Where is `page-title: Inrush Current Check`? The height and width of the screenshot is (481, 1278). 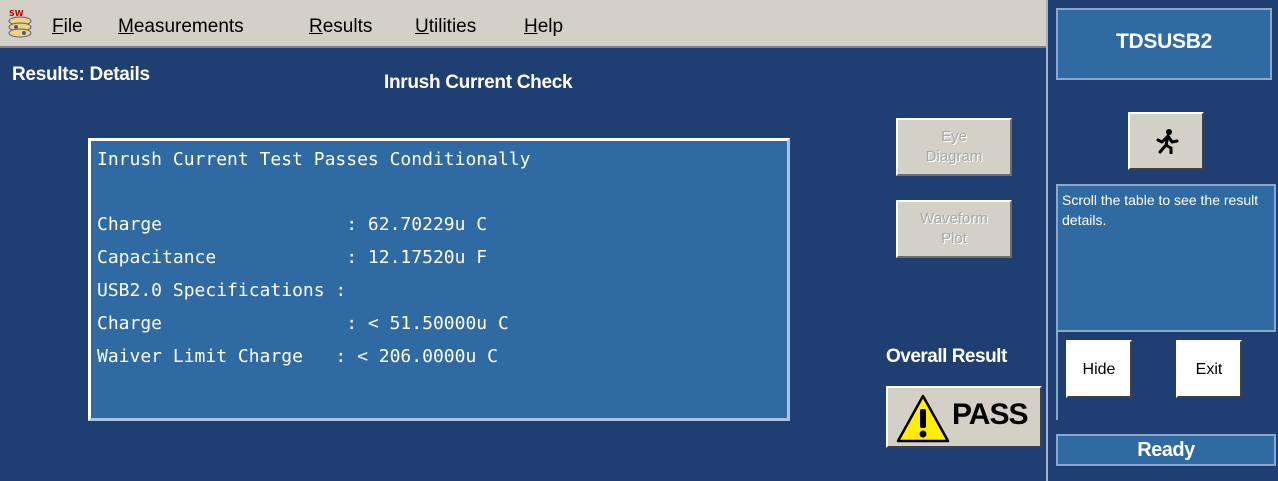
page-title: Inrush Current Check is located at coordinates (478, 82).